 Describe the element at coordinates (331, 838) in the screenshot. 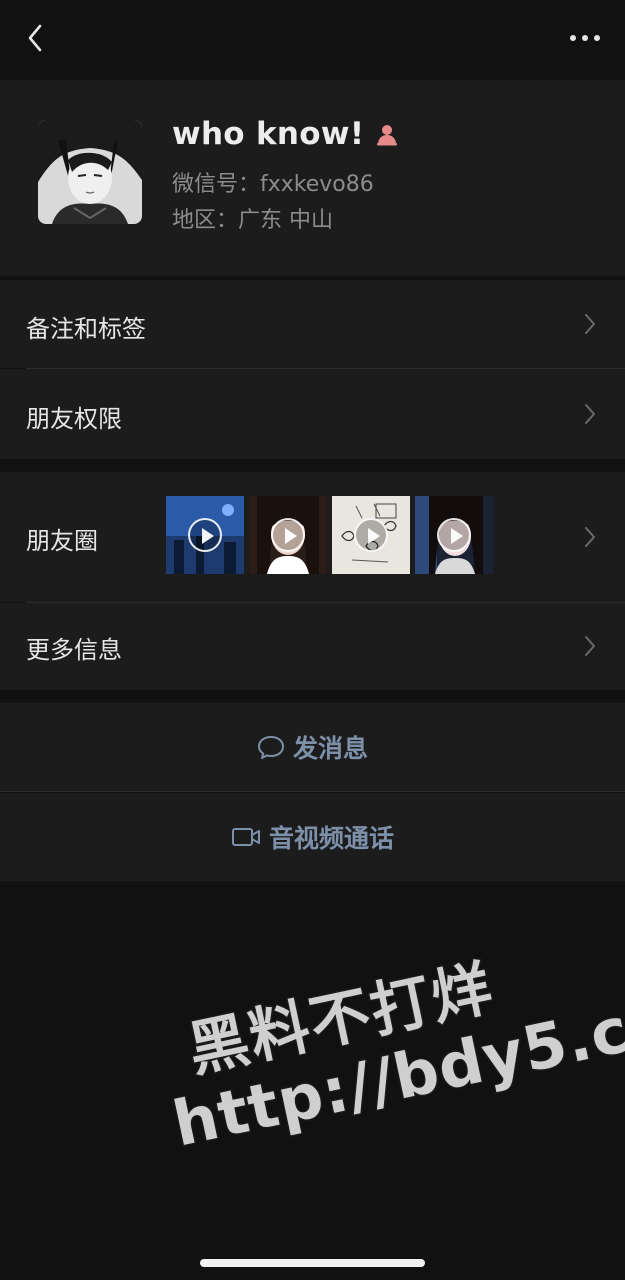

I see `video-call-label: 音视频通话` at that location.